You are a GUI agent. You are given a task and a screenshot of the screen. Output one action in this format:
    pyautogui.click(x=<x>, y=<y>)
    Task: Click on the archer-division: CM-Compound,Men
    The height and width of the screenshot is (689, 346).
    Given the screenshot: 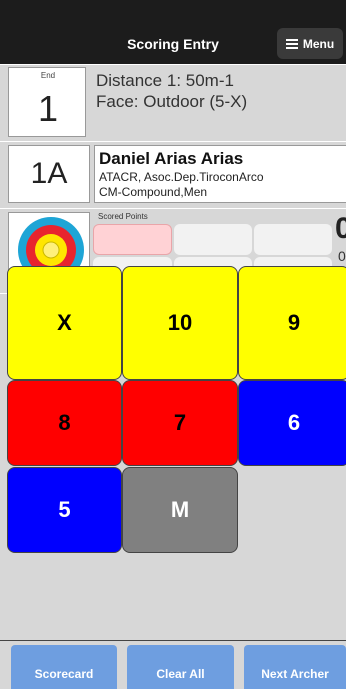 What is the action you would take?
    pyautogui.click(x=153, y=192)
    